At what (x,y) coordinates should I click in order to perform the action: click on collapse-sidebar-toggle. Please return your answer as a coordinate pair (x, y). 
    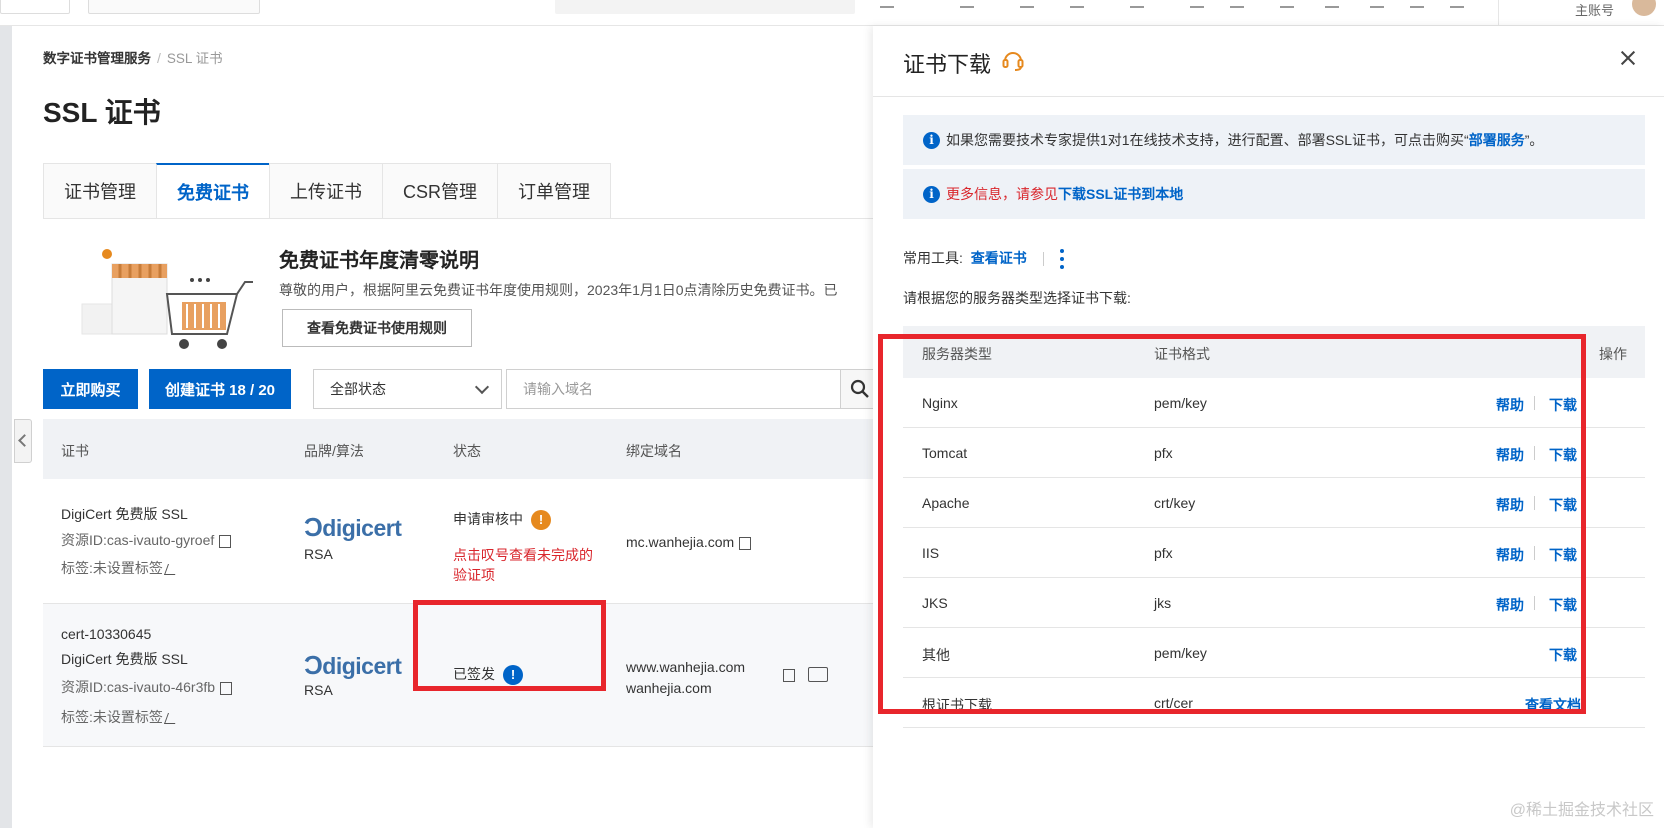
    Looking at the image, I should click on (23, 441).